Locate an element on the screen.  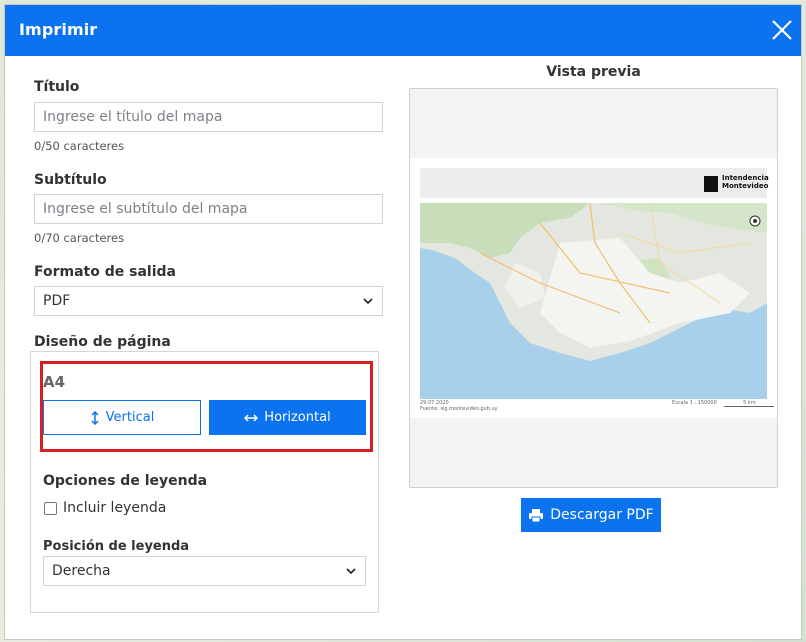
page-size-label: A4 is located at coordinates (54, 382).